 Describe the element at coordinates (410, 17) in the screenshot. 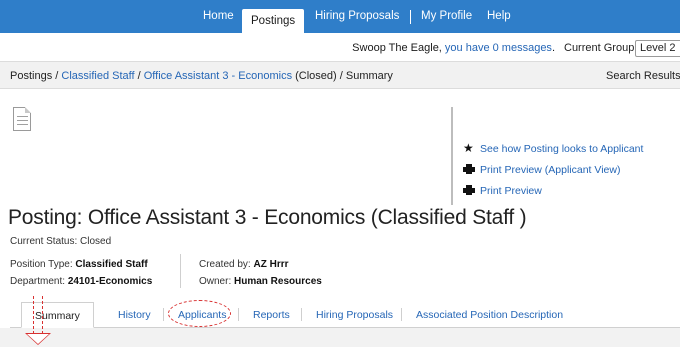

I see `nav-separator` at that location.